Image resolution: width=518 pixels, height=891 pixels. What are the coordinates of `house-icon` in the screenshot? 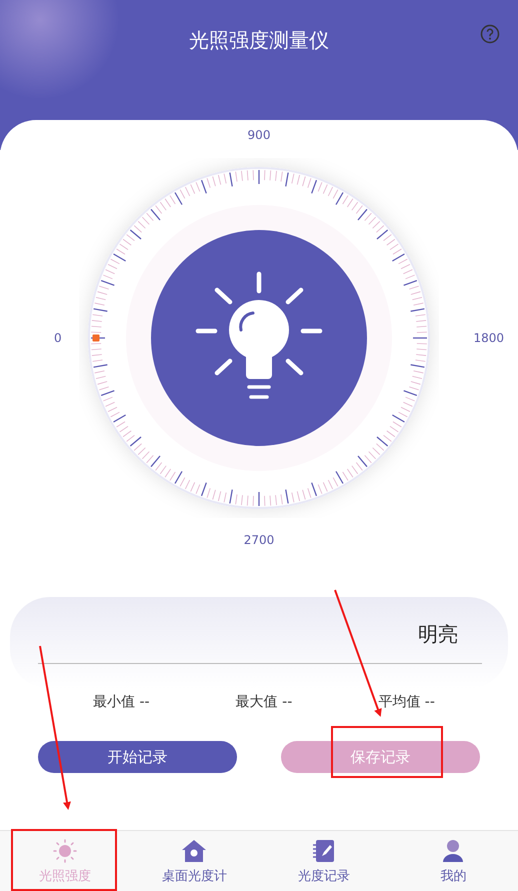 It's located at (194, 851).